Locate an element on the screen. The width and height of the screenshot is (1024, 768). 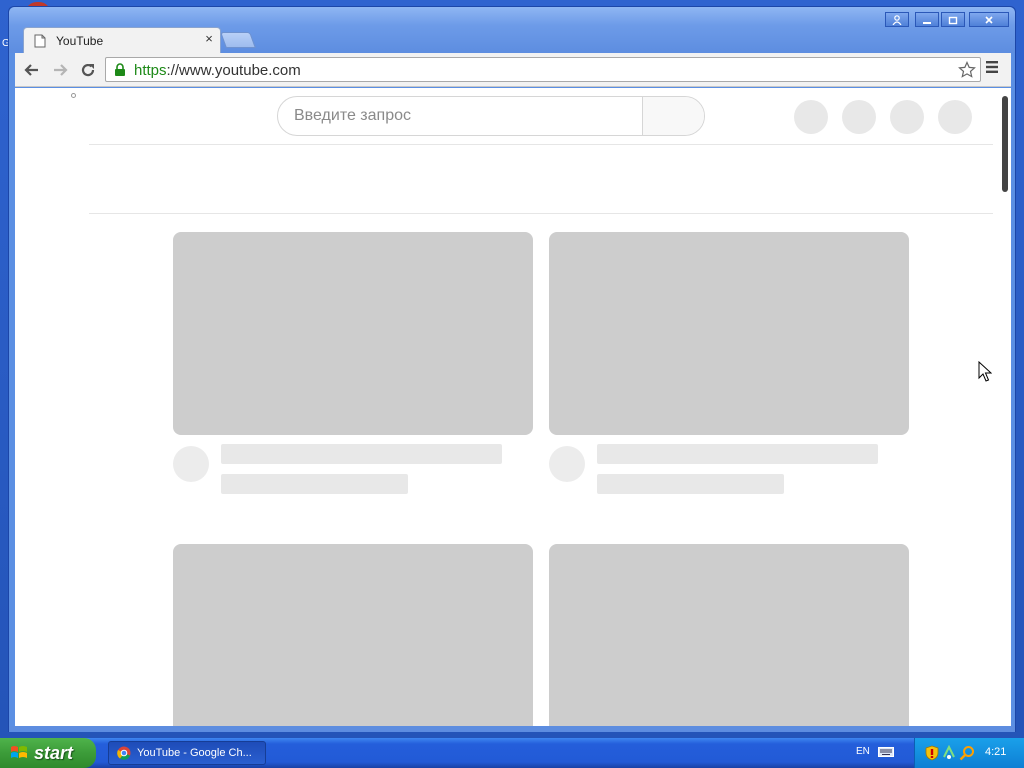
browser-toolbar: https://www.youtube.com is located at coordinates (513, 70).